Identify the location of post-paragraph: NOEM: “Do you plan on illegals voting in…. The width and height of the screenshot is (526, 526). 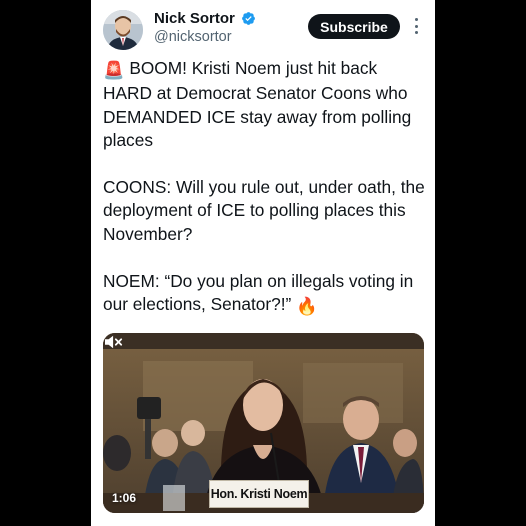
(265, 294).